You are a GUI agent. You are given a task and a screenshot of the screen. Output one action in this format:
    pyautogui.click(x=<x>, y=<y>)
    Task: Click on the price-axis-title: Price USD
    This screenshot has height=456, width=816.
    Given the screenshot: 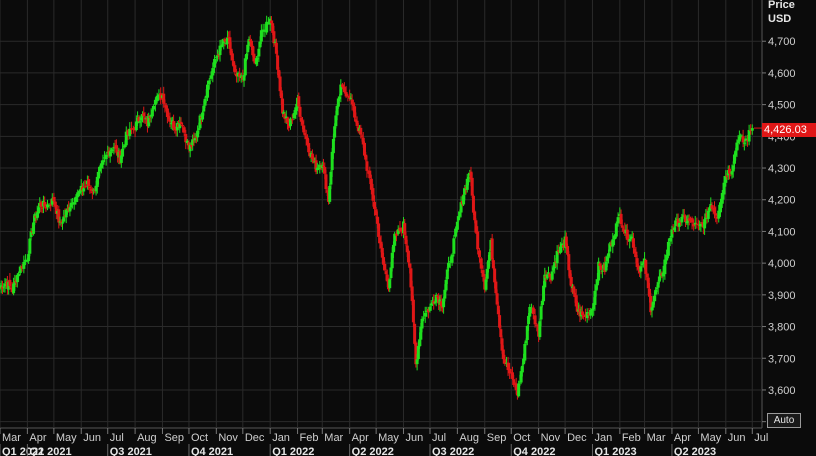 What is the action you would take?
    pyautogui.click(x=781, y=13)
    